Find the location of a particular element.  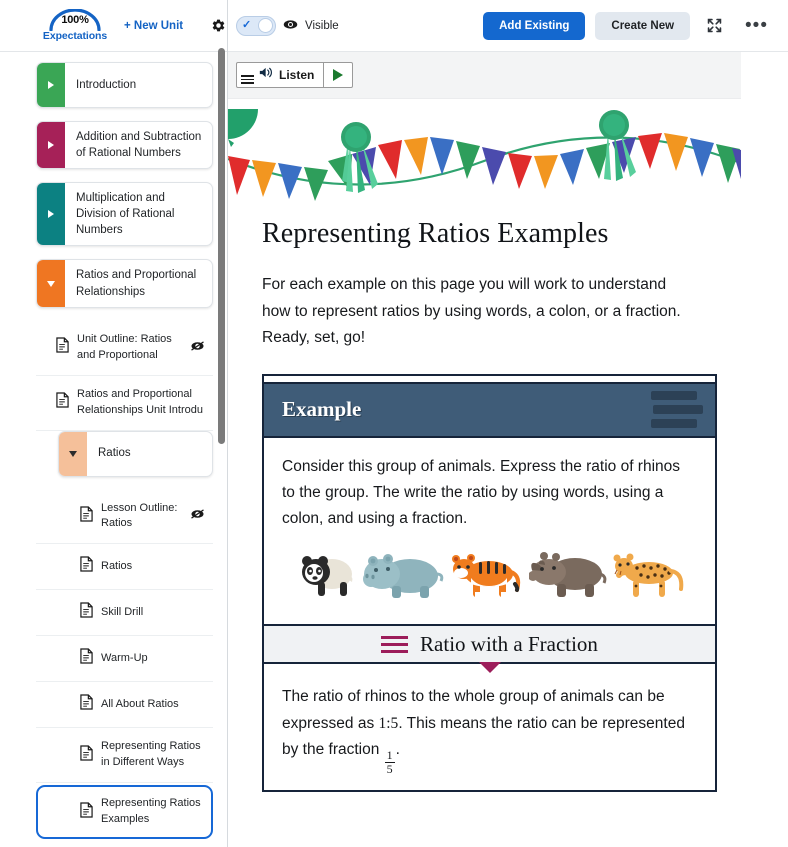

sidebar-scrollbar is located at coordinates (221, 444).